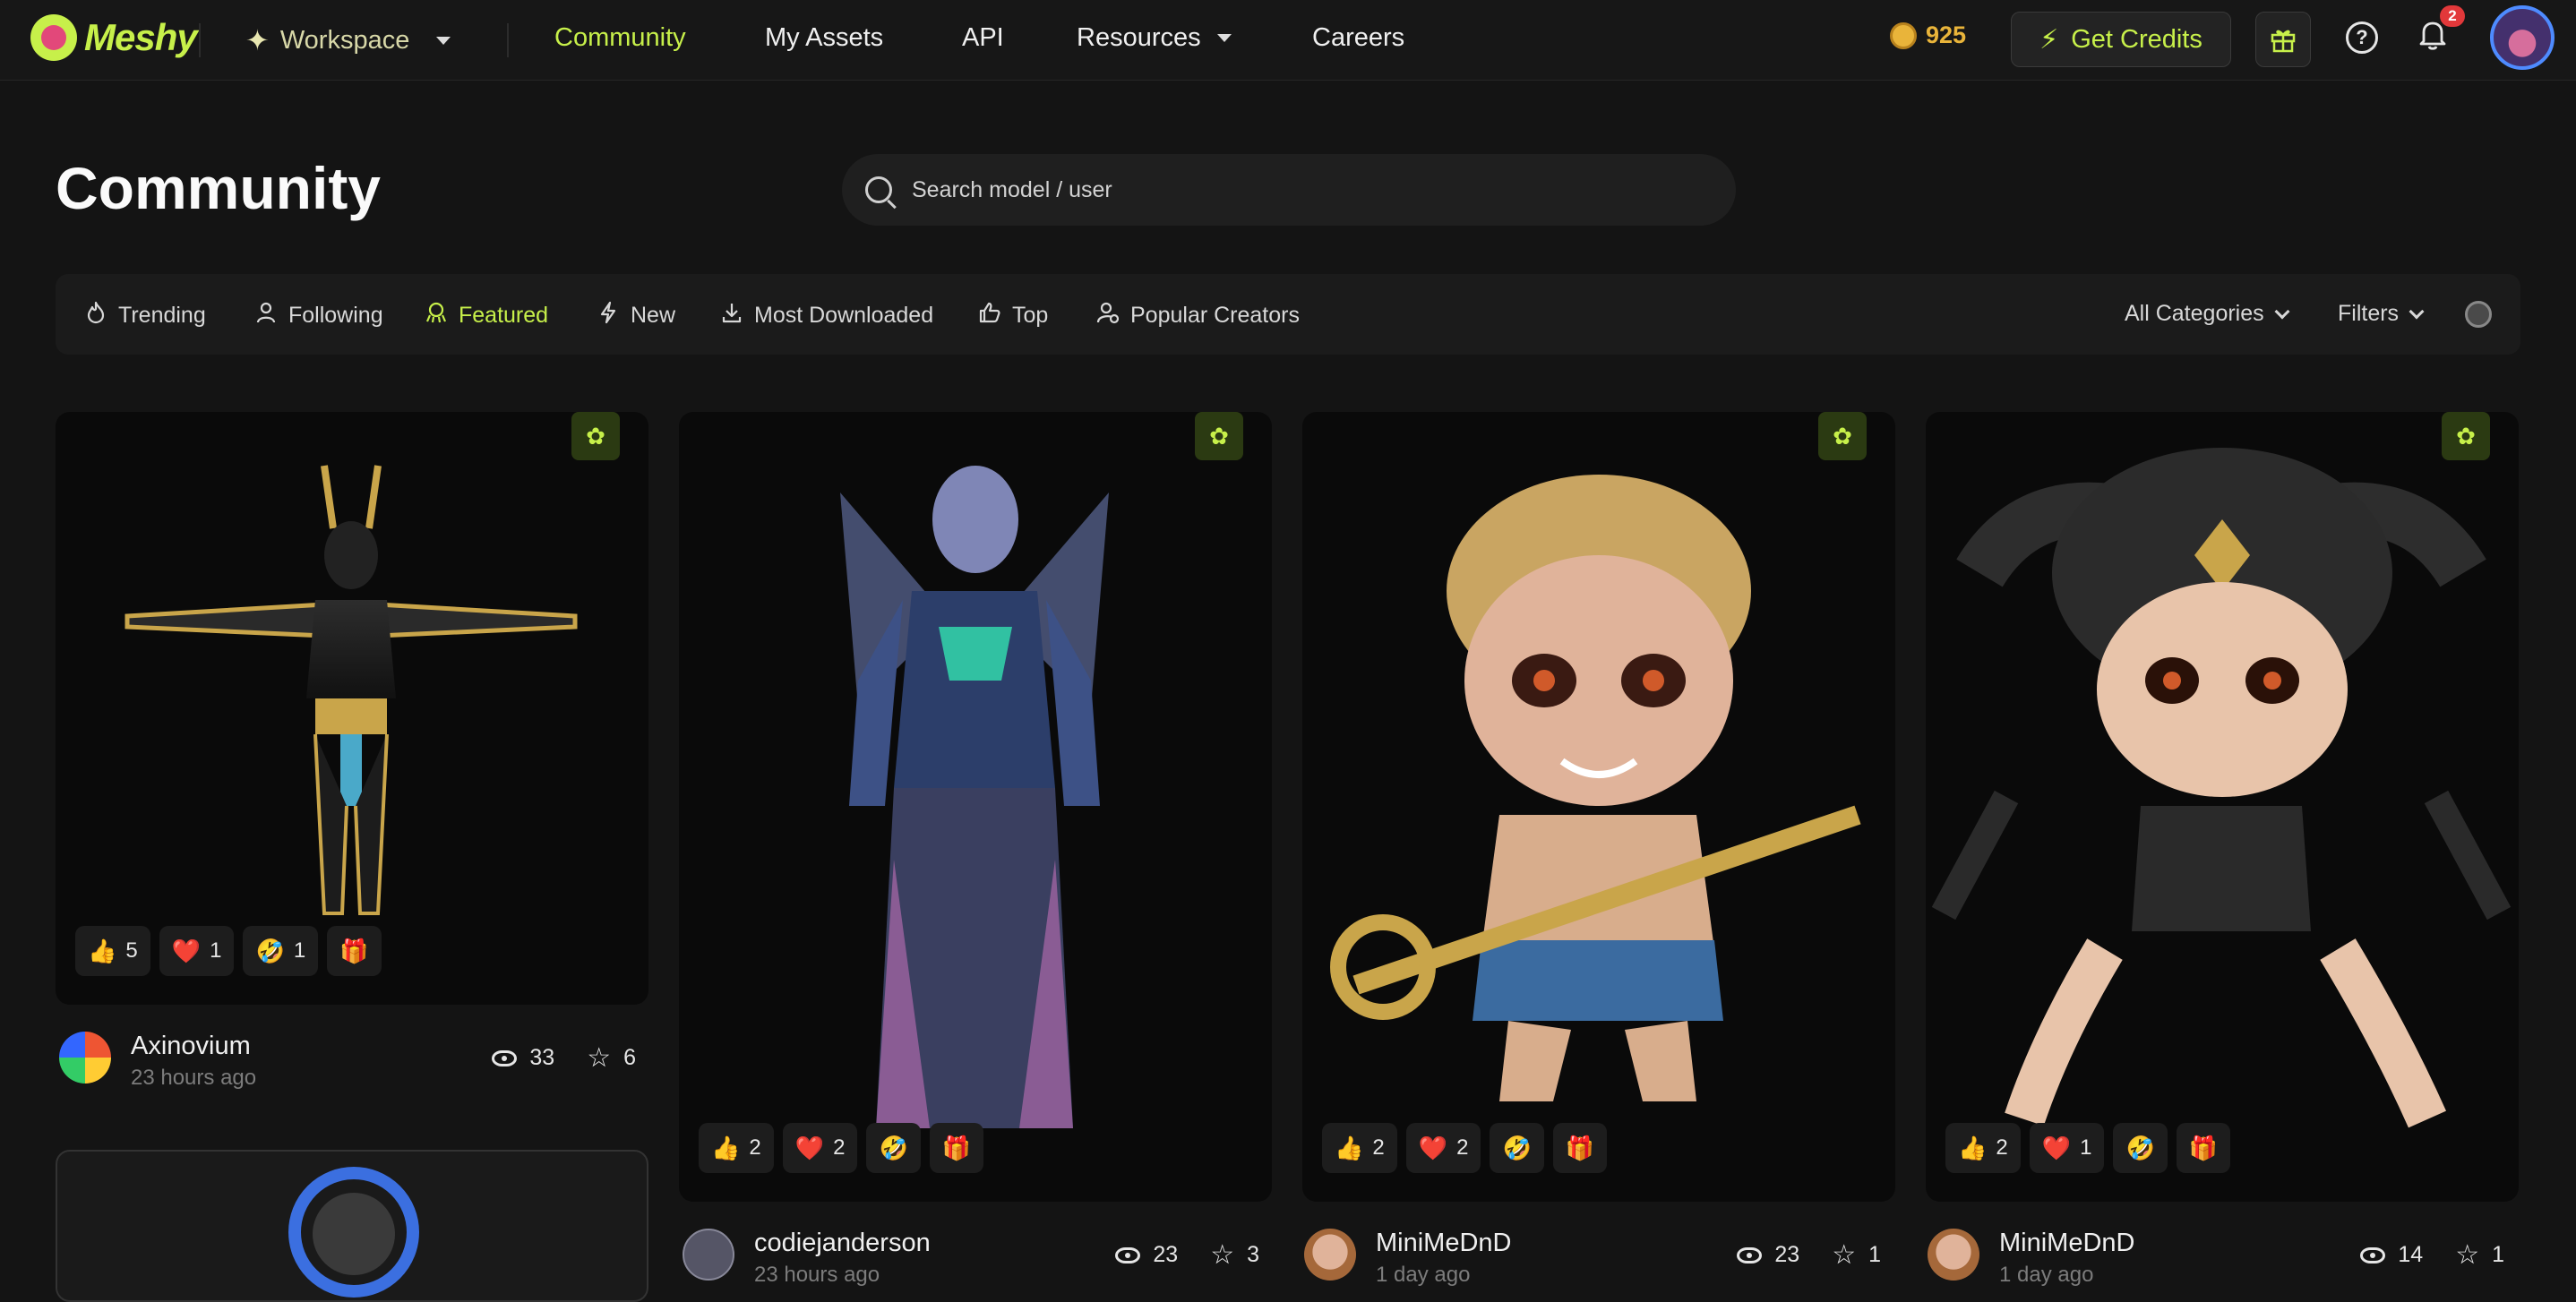  Describe the element at coordinates (2432, 39) in the screenshot. I see `bell-icon` at that location.